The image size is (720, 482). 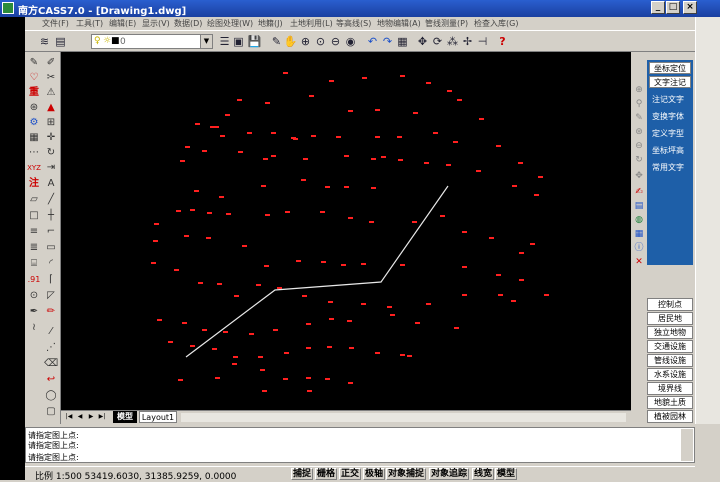 I want to click on grid-icon: ▦, so click(x=402, y=41).